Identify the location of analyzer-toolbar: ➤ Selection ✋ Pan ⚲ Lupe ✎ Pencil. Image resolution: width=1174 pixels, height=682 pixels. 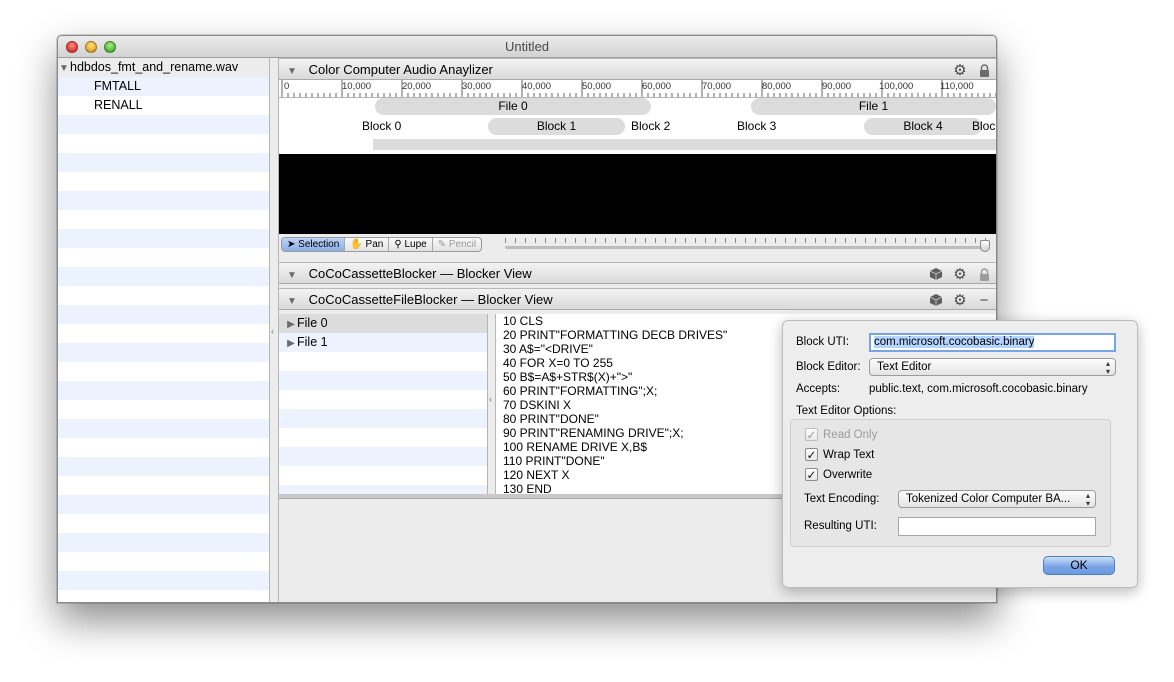
(637, 245).